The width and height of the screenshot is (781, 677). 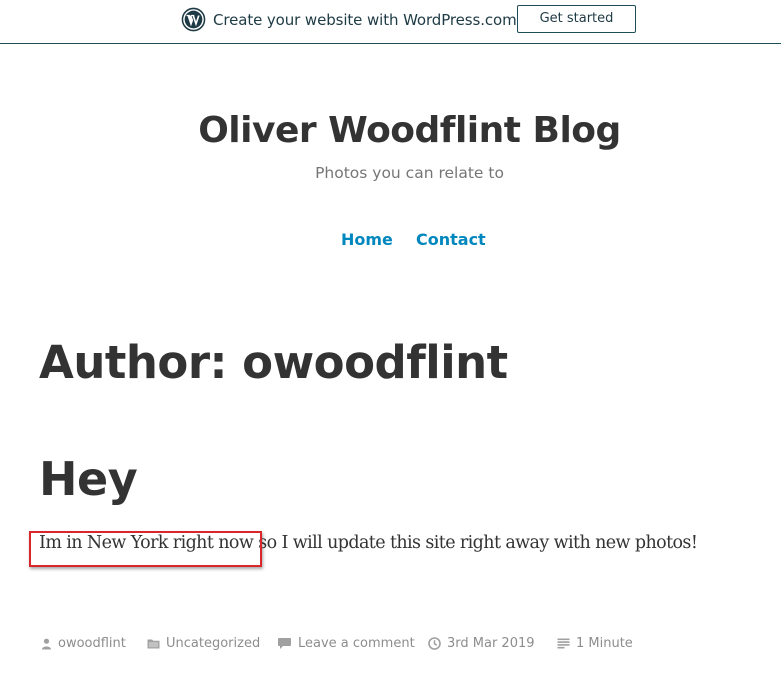 I want to click on archive-title: Author: owoodflint, so click(x=273, y=362).